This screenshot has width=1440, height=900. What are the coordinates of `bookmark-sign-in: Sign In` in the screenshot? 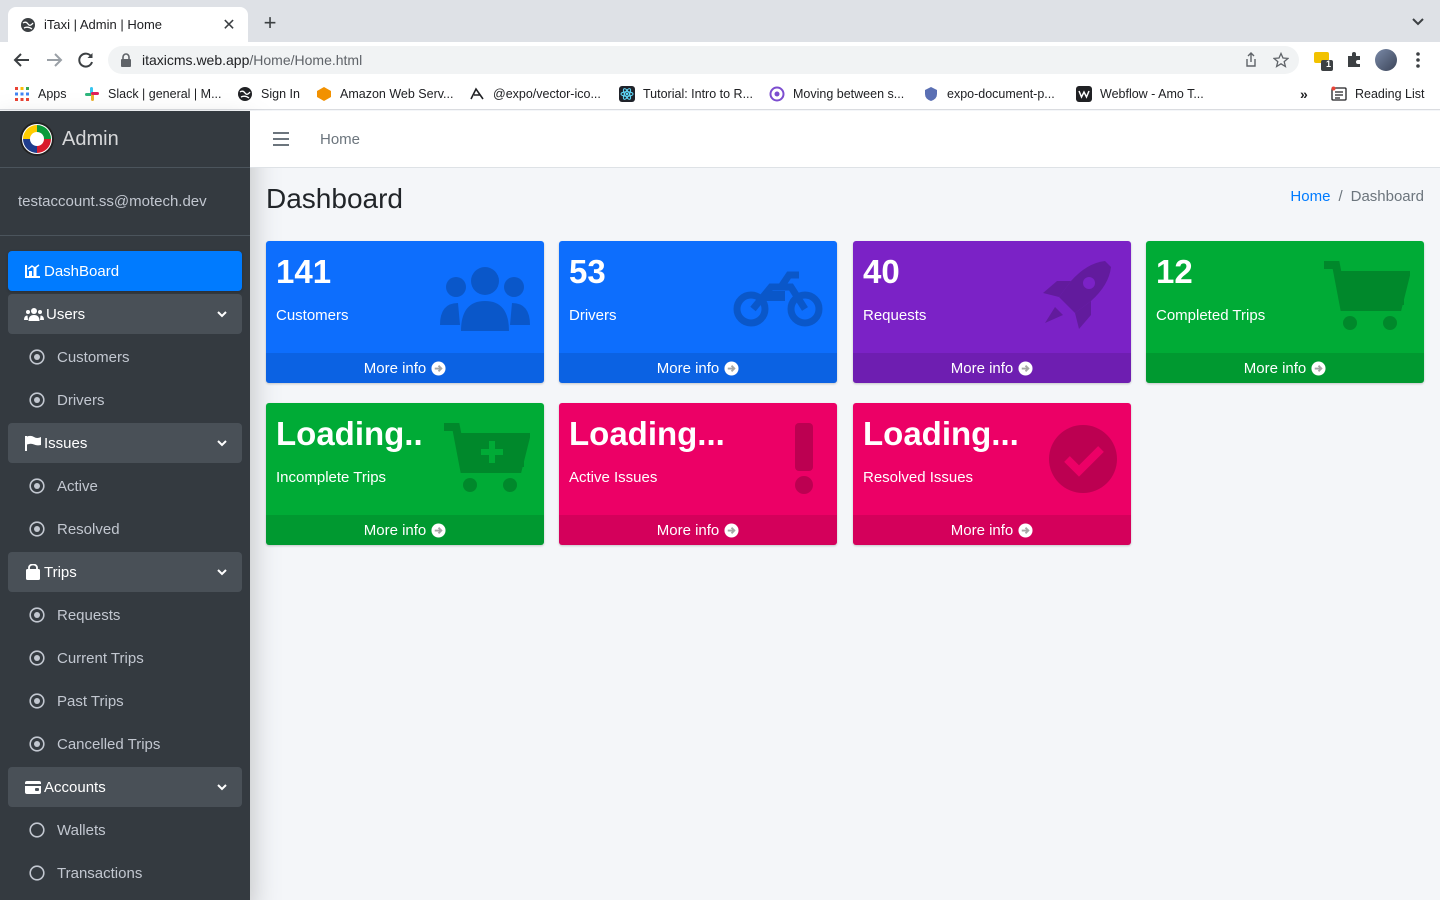 It's located at (268, 94).